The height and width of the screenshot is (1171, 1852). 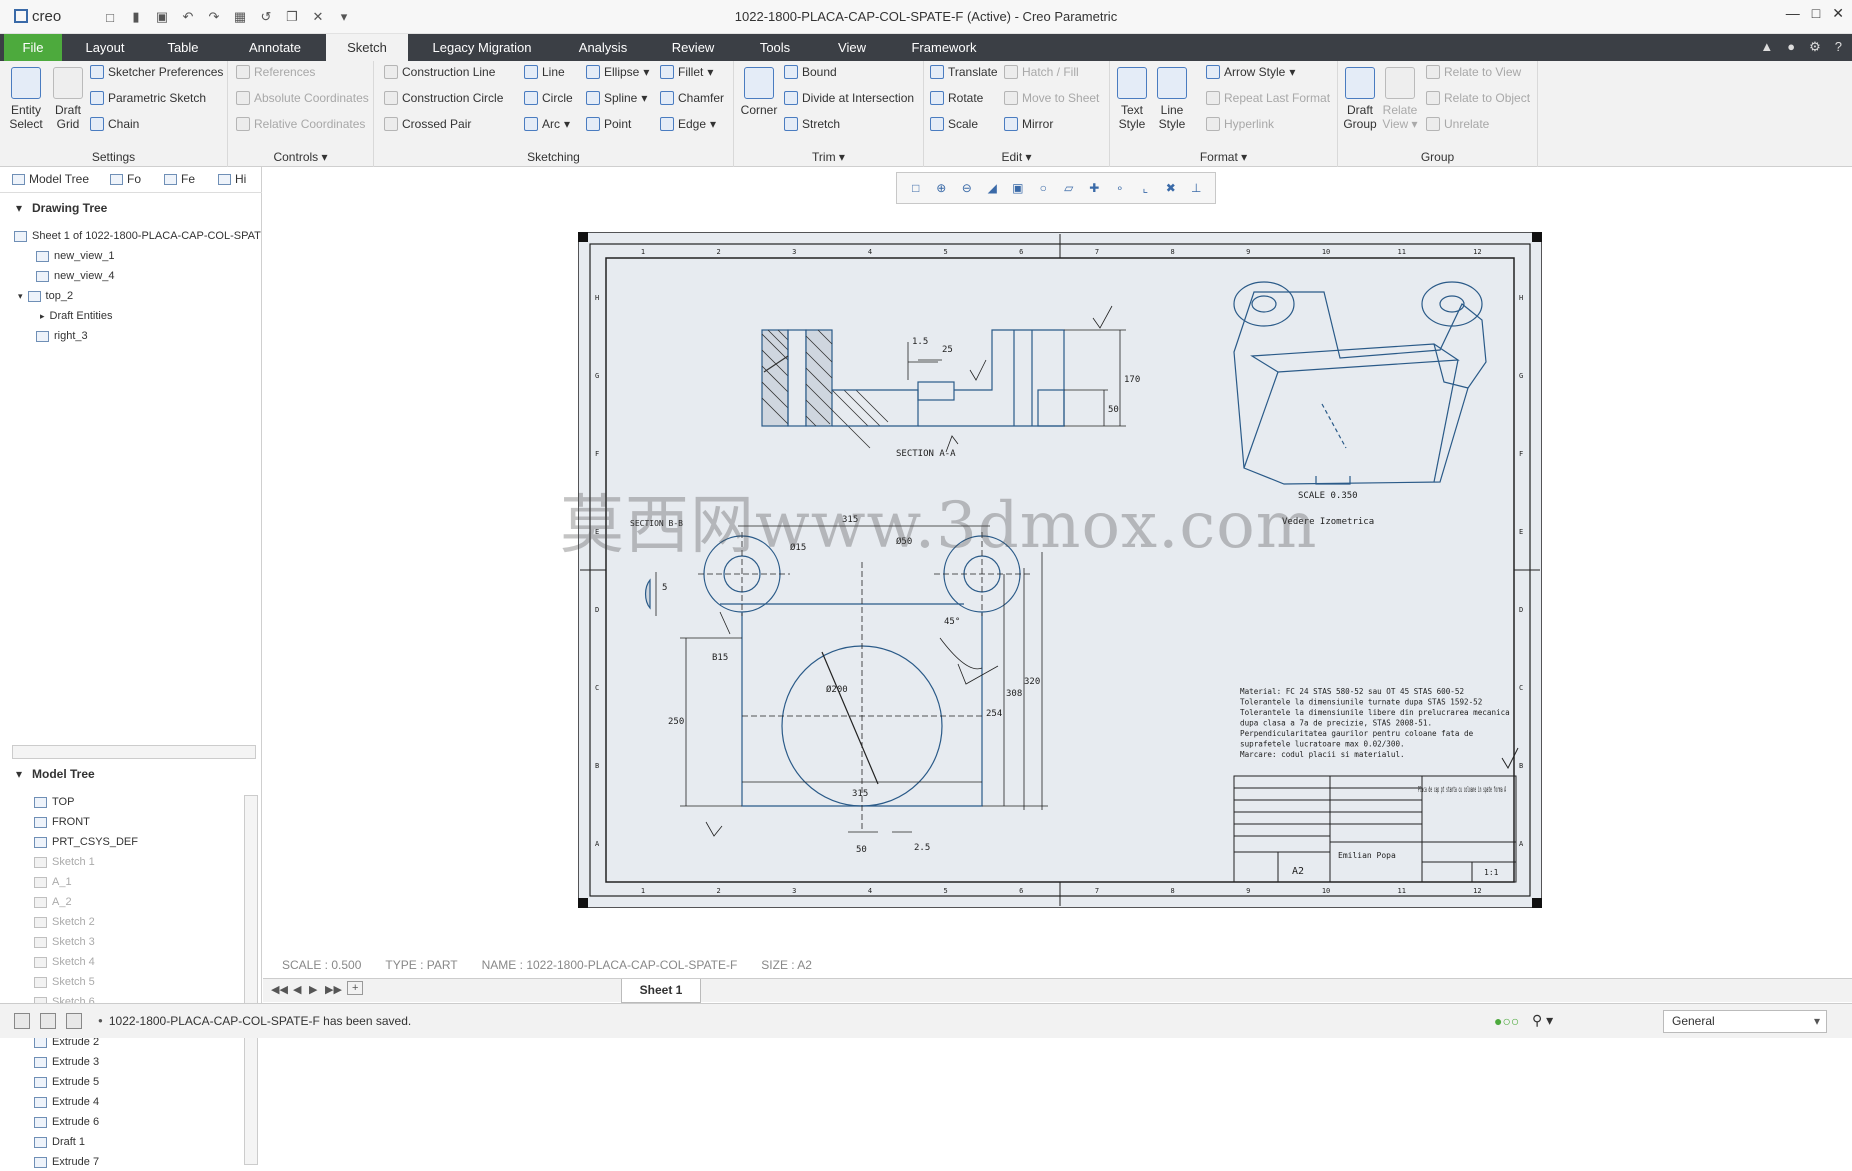 I want to click on line-button: Line, so click(x=544, y=72).